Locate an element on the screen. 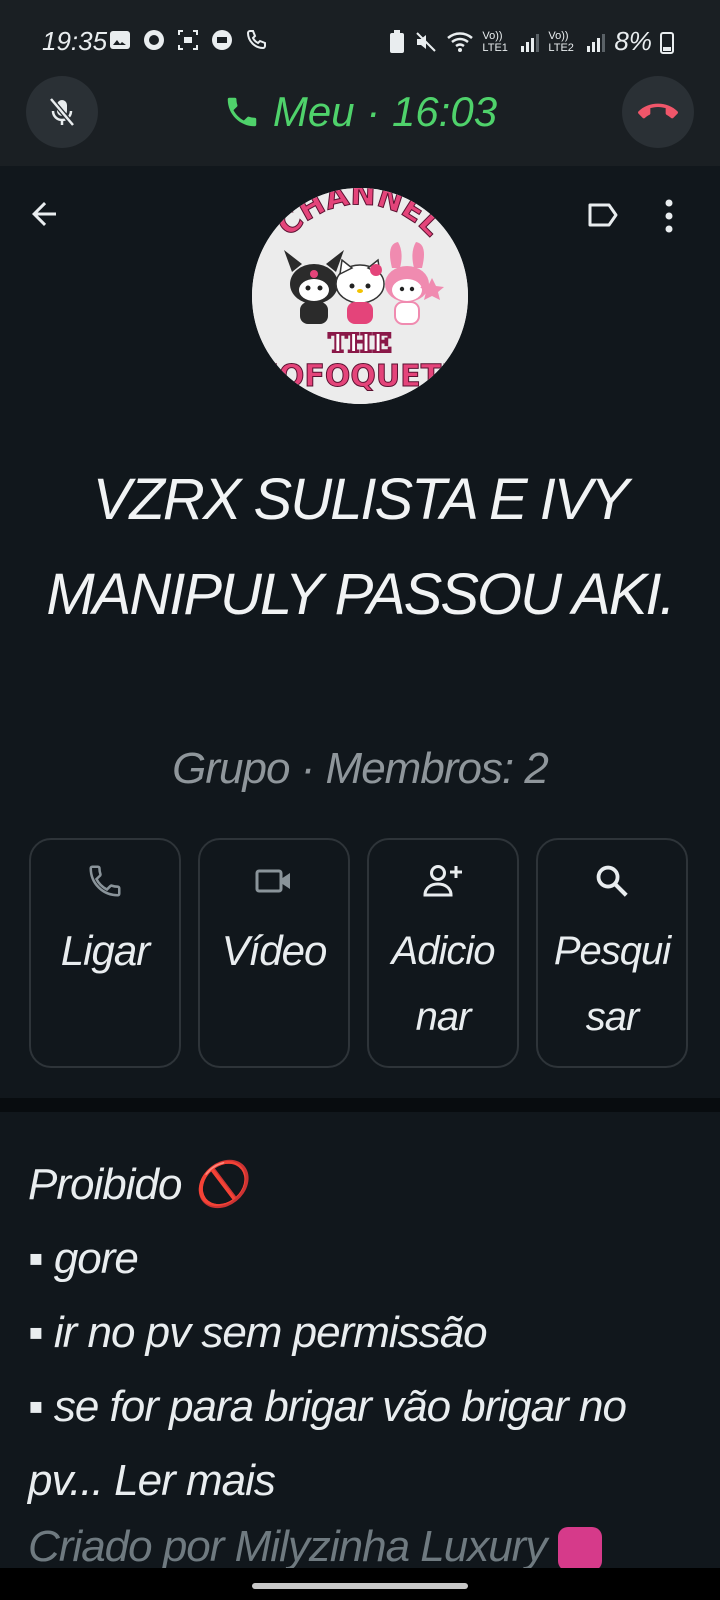 This screenshot has width=720, height=1600. hang-up-icon is located at coordinates (658, 111).